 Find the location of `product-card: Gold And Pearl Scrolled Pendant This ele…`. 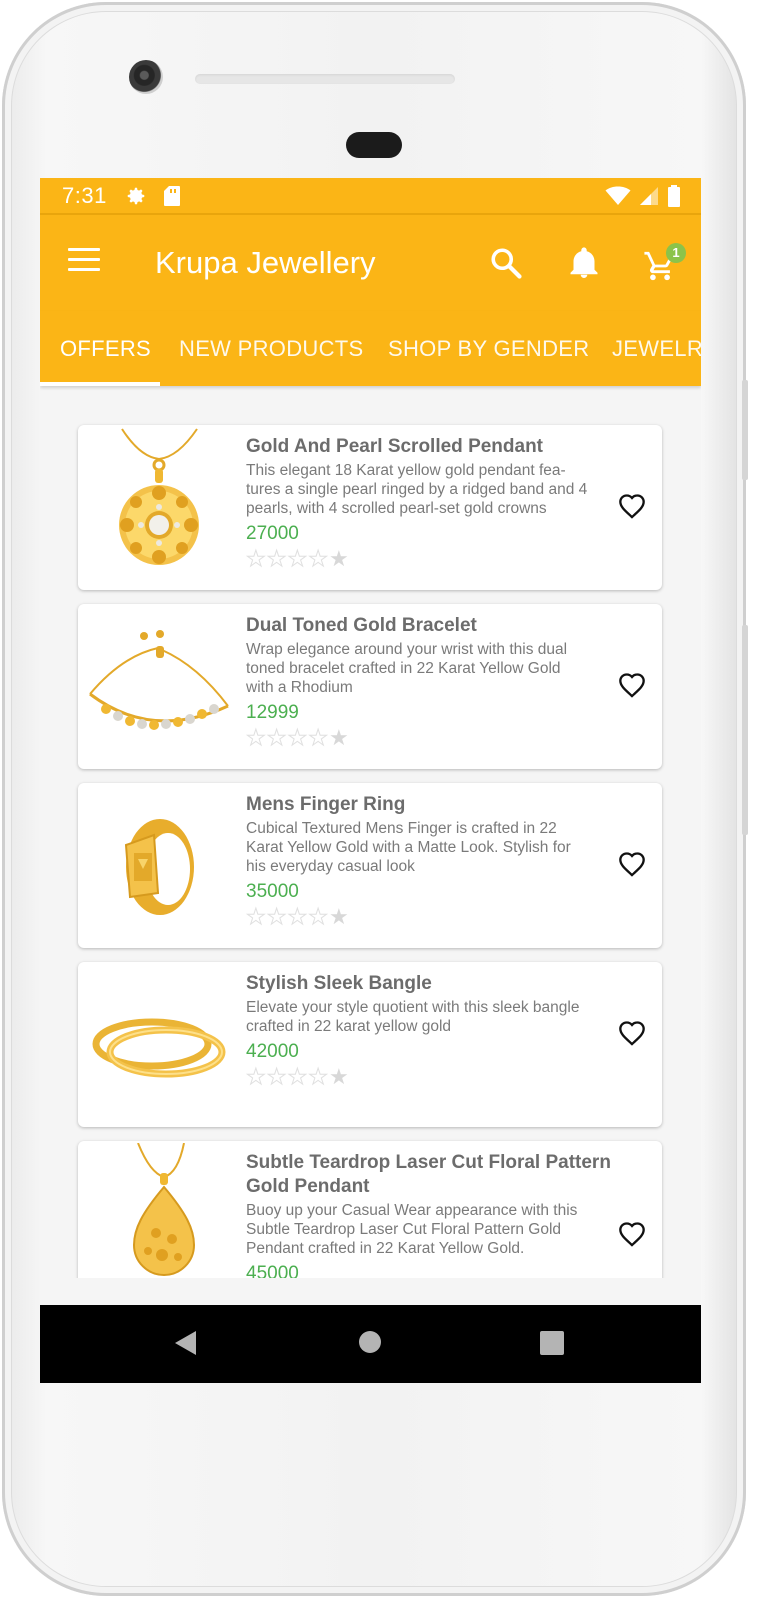

product-card: Gold And Pearl Scrolled Pendant This ele… is located at coordinates (370, 507).